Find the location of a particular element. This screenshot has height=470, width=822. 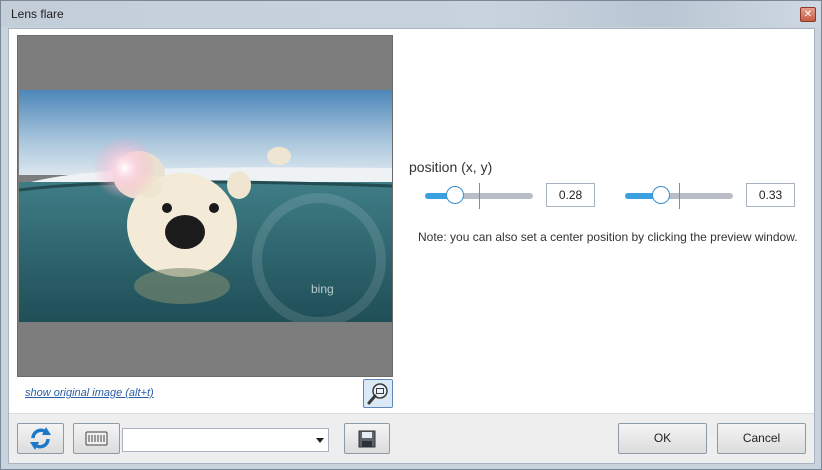

position-y-input: 0.33 is located at coordinates (770, 195).